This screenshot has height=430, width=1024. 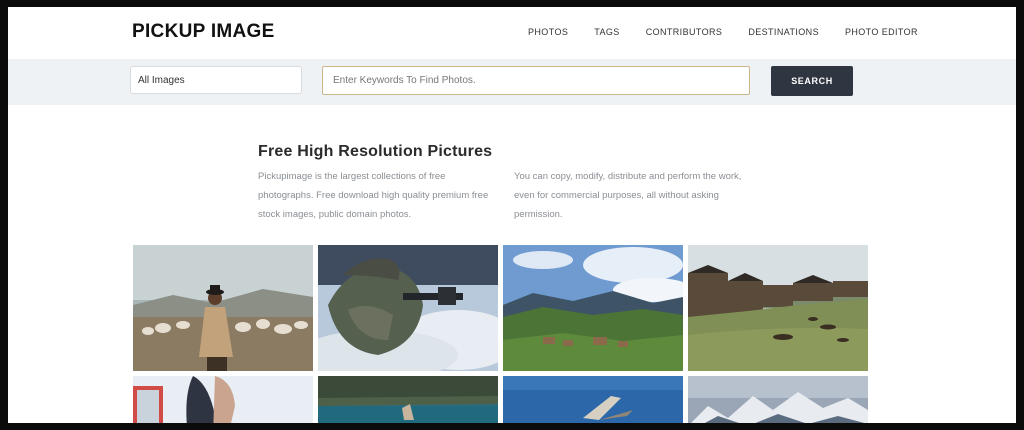 I want to click on intro-title: Free High Resolution Pictures, so click(x=375, y=151).